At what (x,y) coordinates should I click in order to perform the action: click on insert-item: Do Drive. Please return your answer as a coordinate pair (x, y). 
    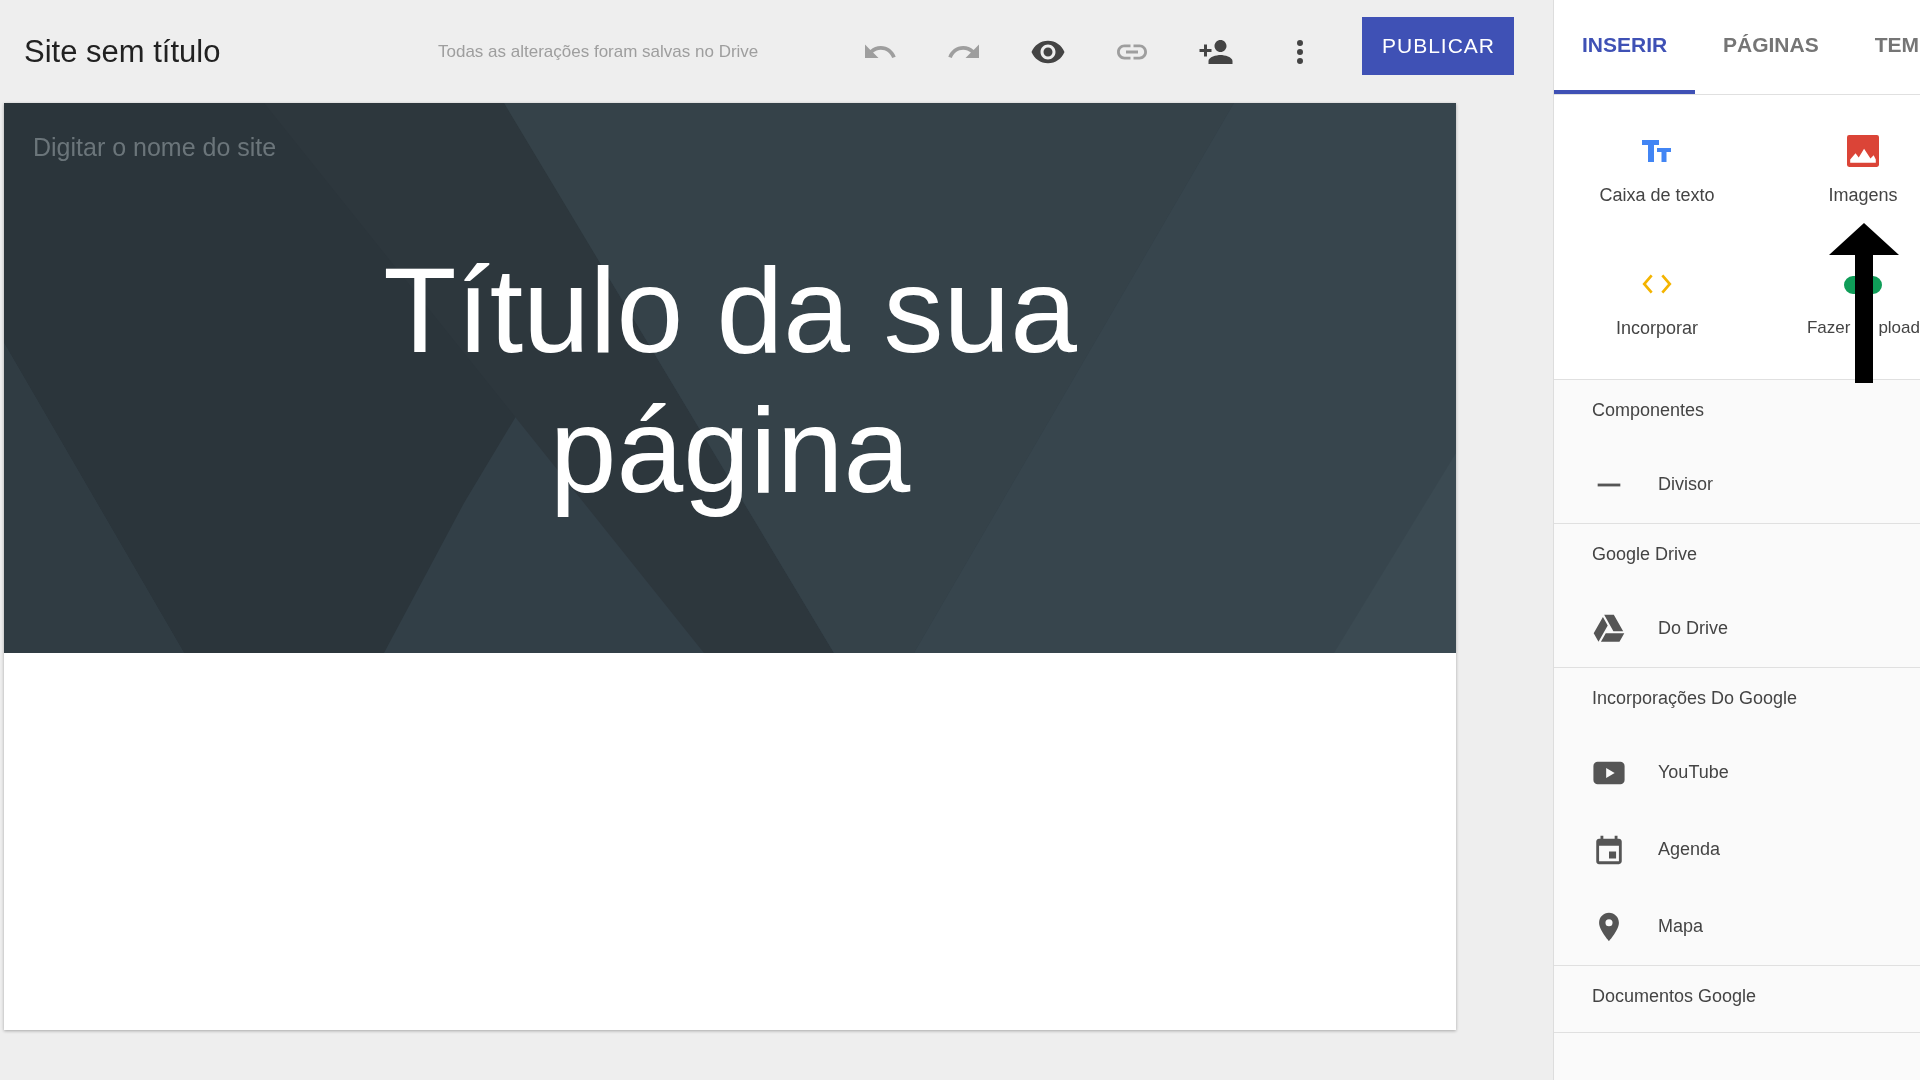
    Looking at the image, I should click on (1693, 628).